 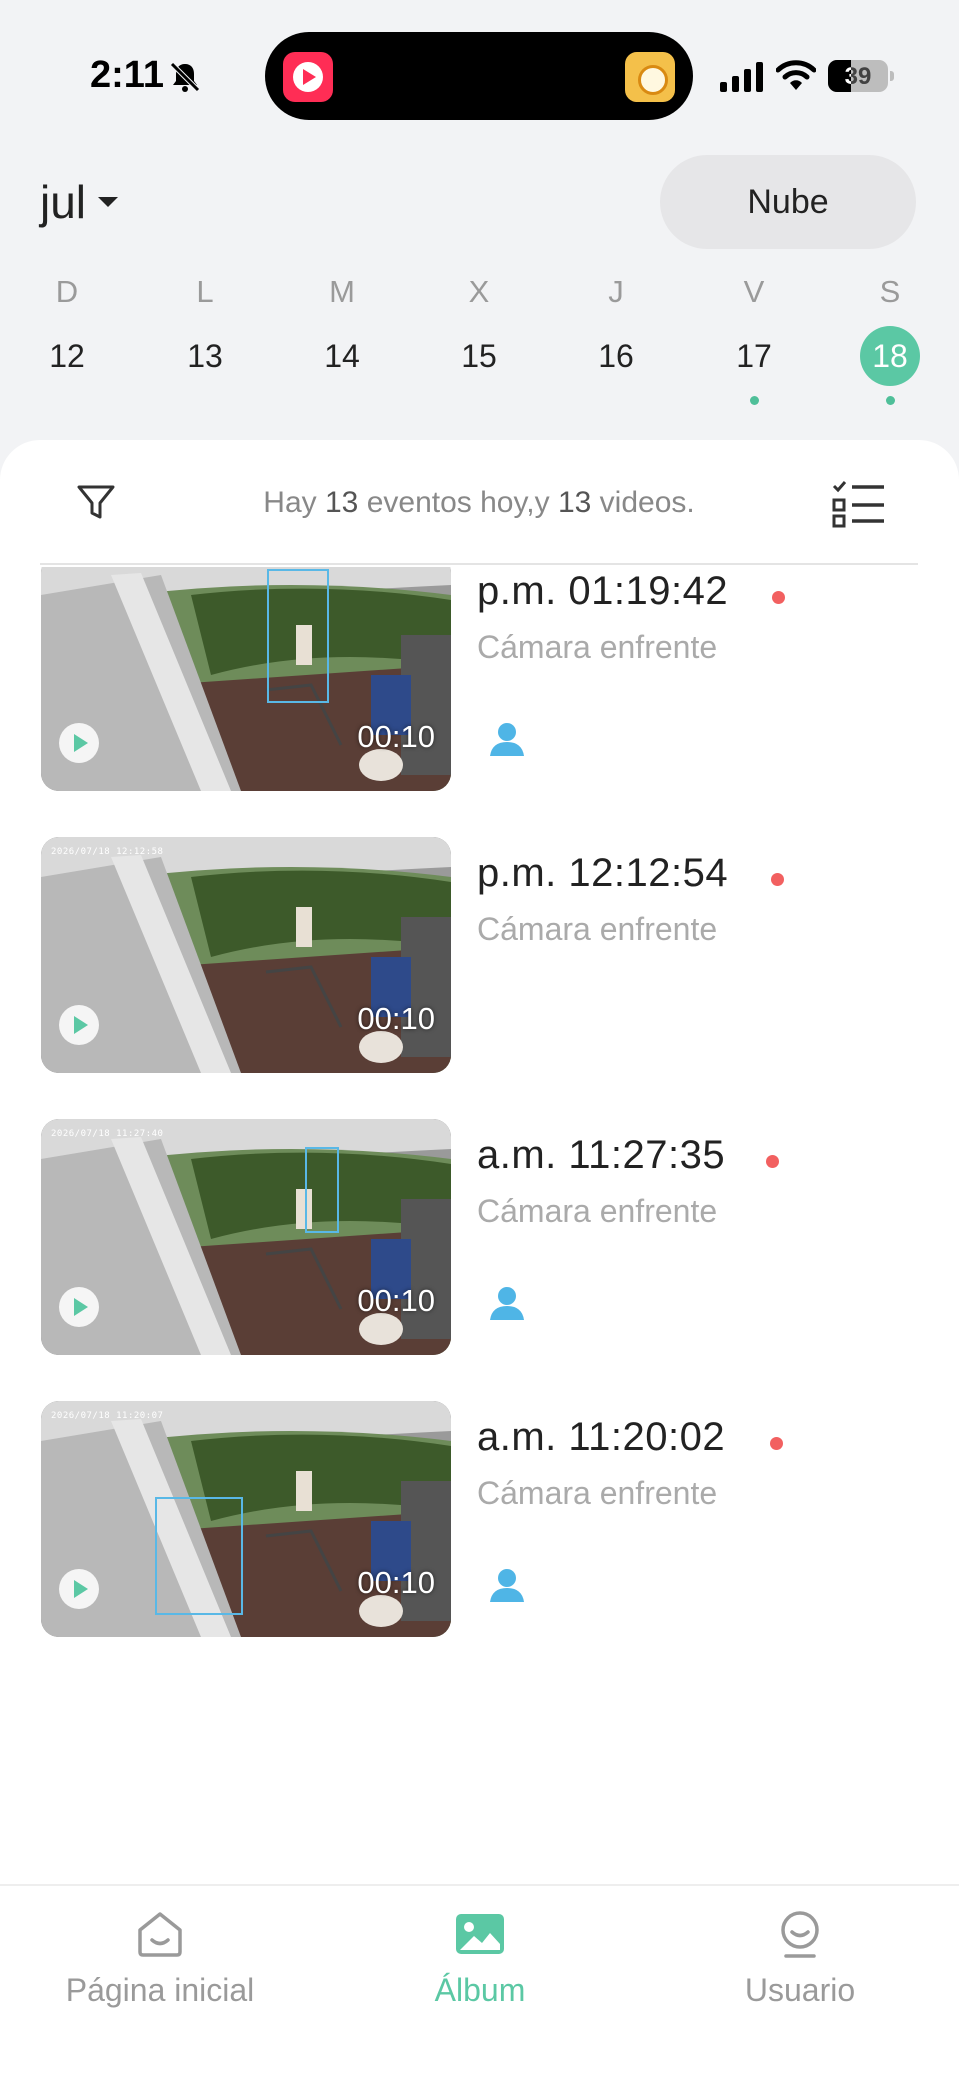 I want to click on user-icon, so click(x=800, y=1934).